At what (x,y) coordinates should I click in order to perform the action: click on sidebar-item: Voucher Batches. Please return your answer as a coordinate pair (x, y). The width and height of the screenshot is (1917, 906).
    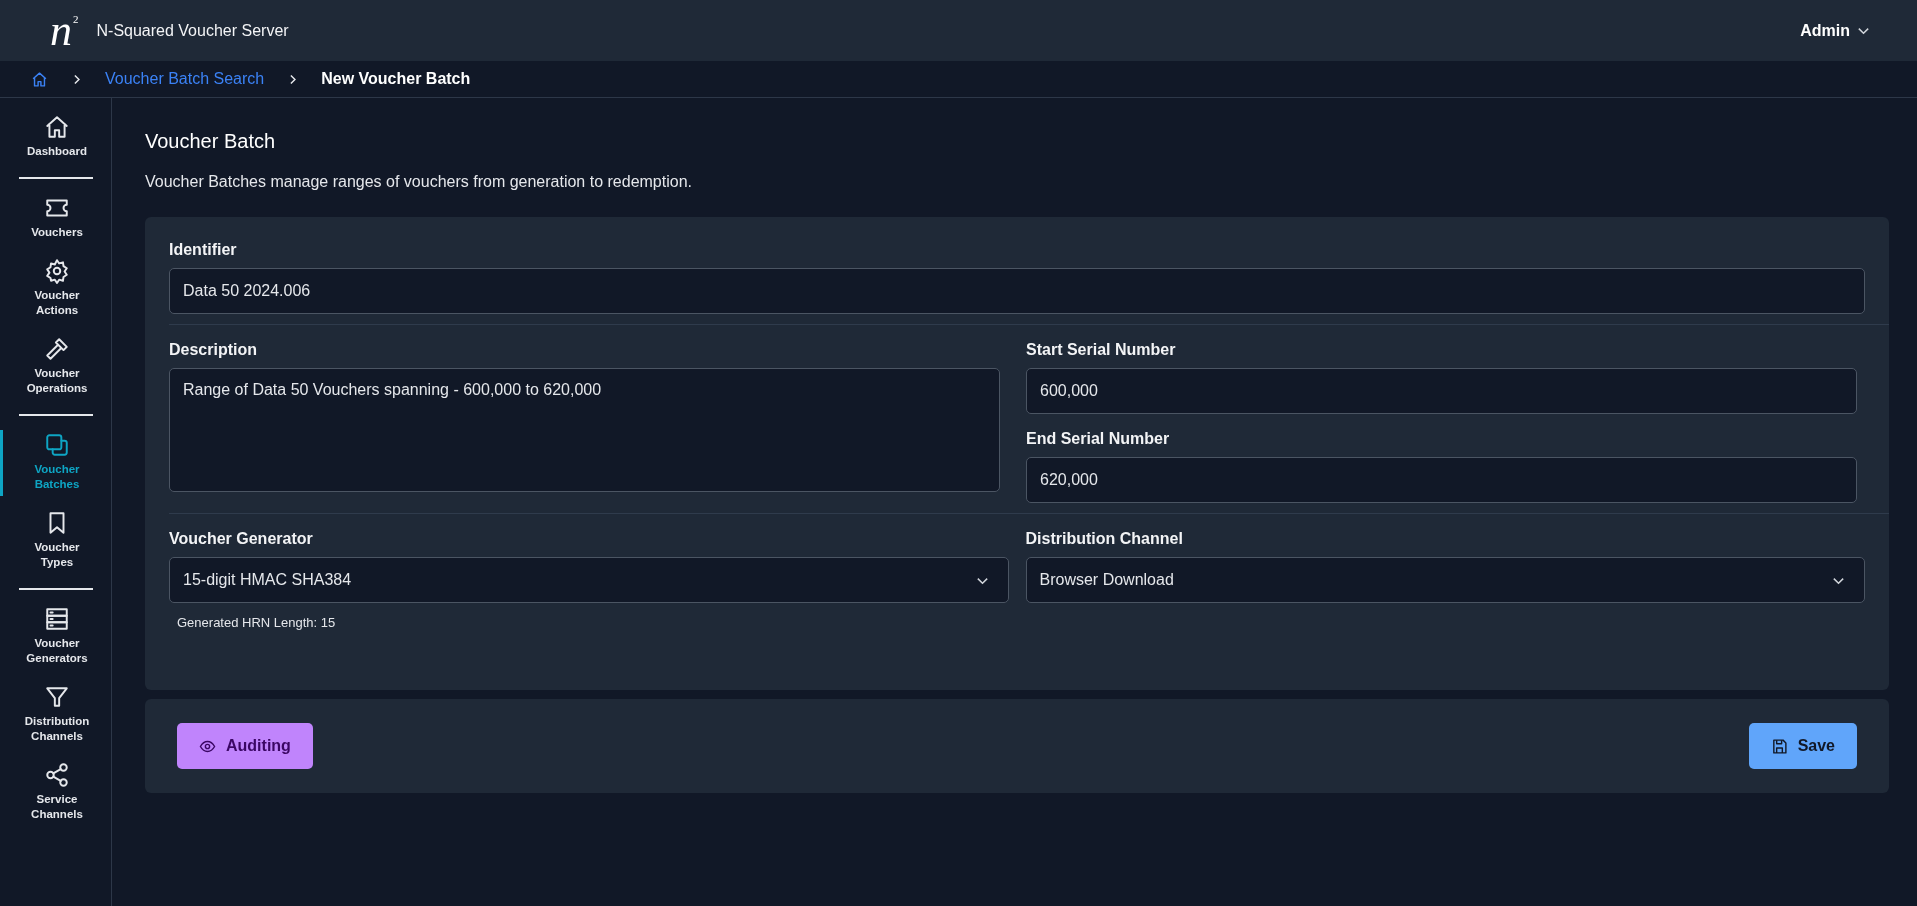
    Looking at the image, I should click on (55, 463).